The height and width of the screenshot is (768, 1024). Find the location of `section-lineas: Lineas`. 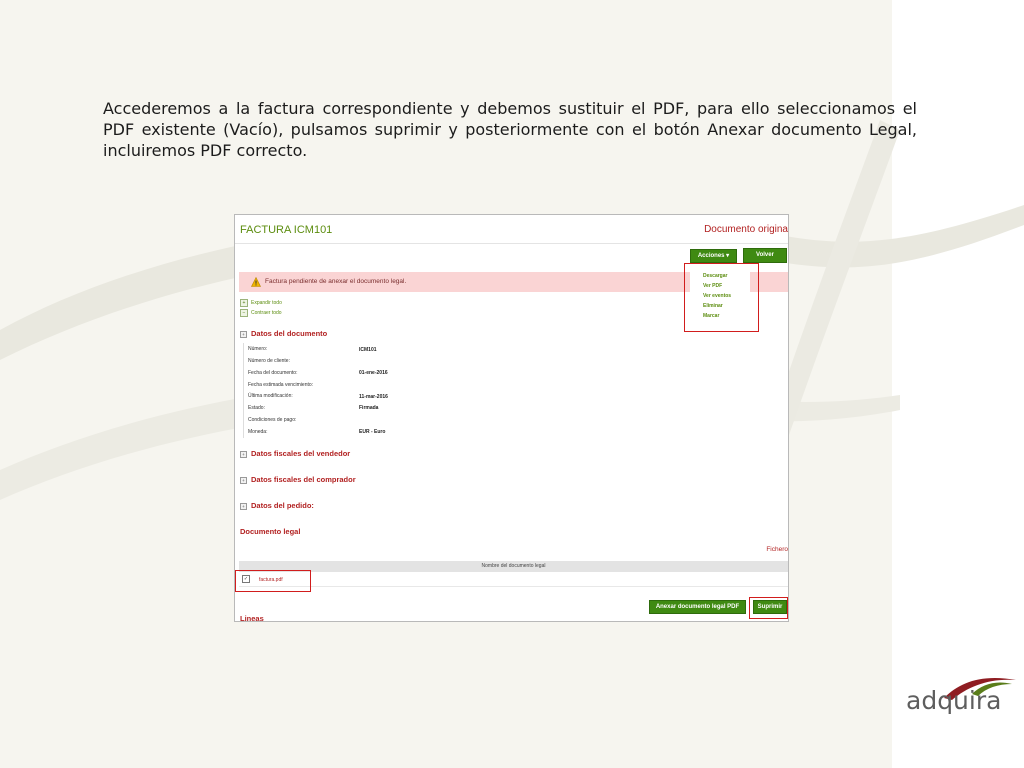

section-lineas: Lineas is located at coordinates (252, 617).